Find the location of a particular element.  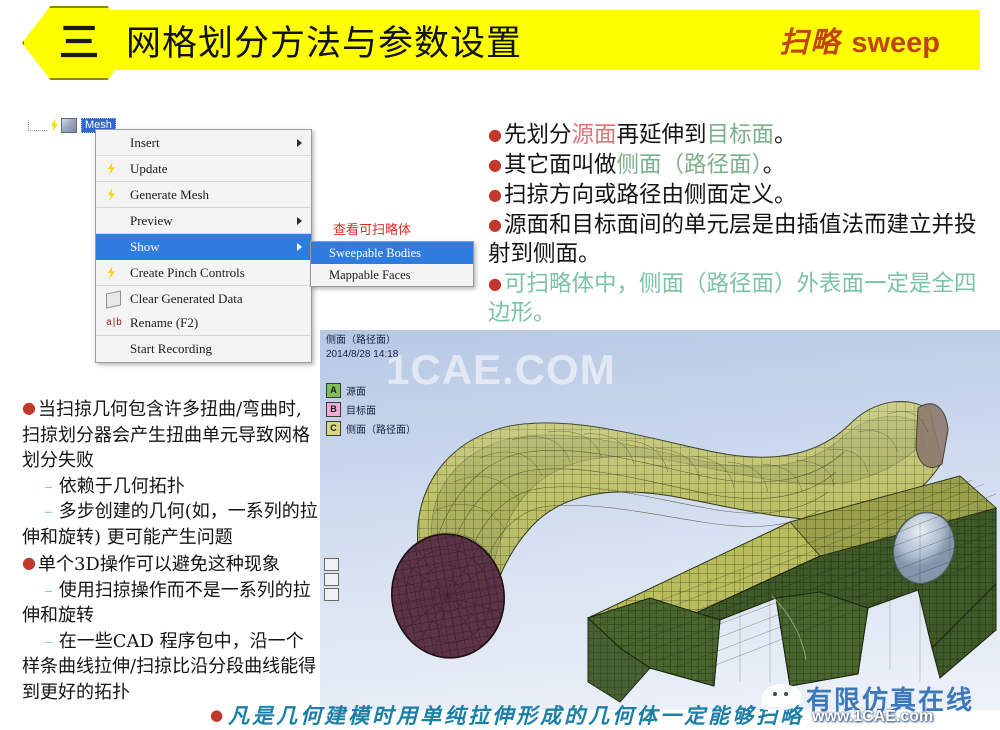

menu-item-label: Preview is located at coordinates (151, 220).